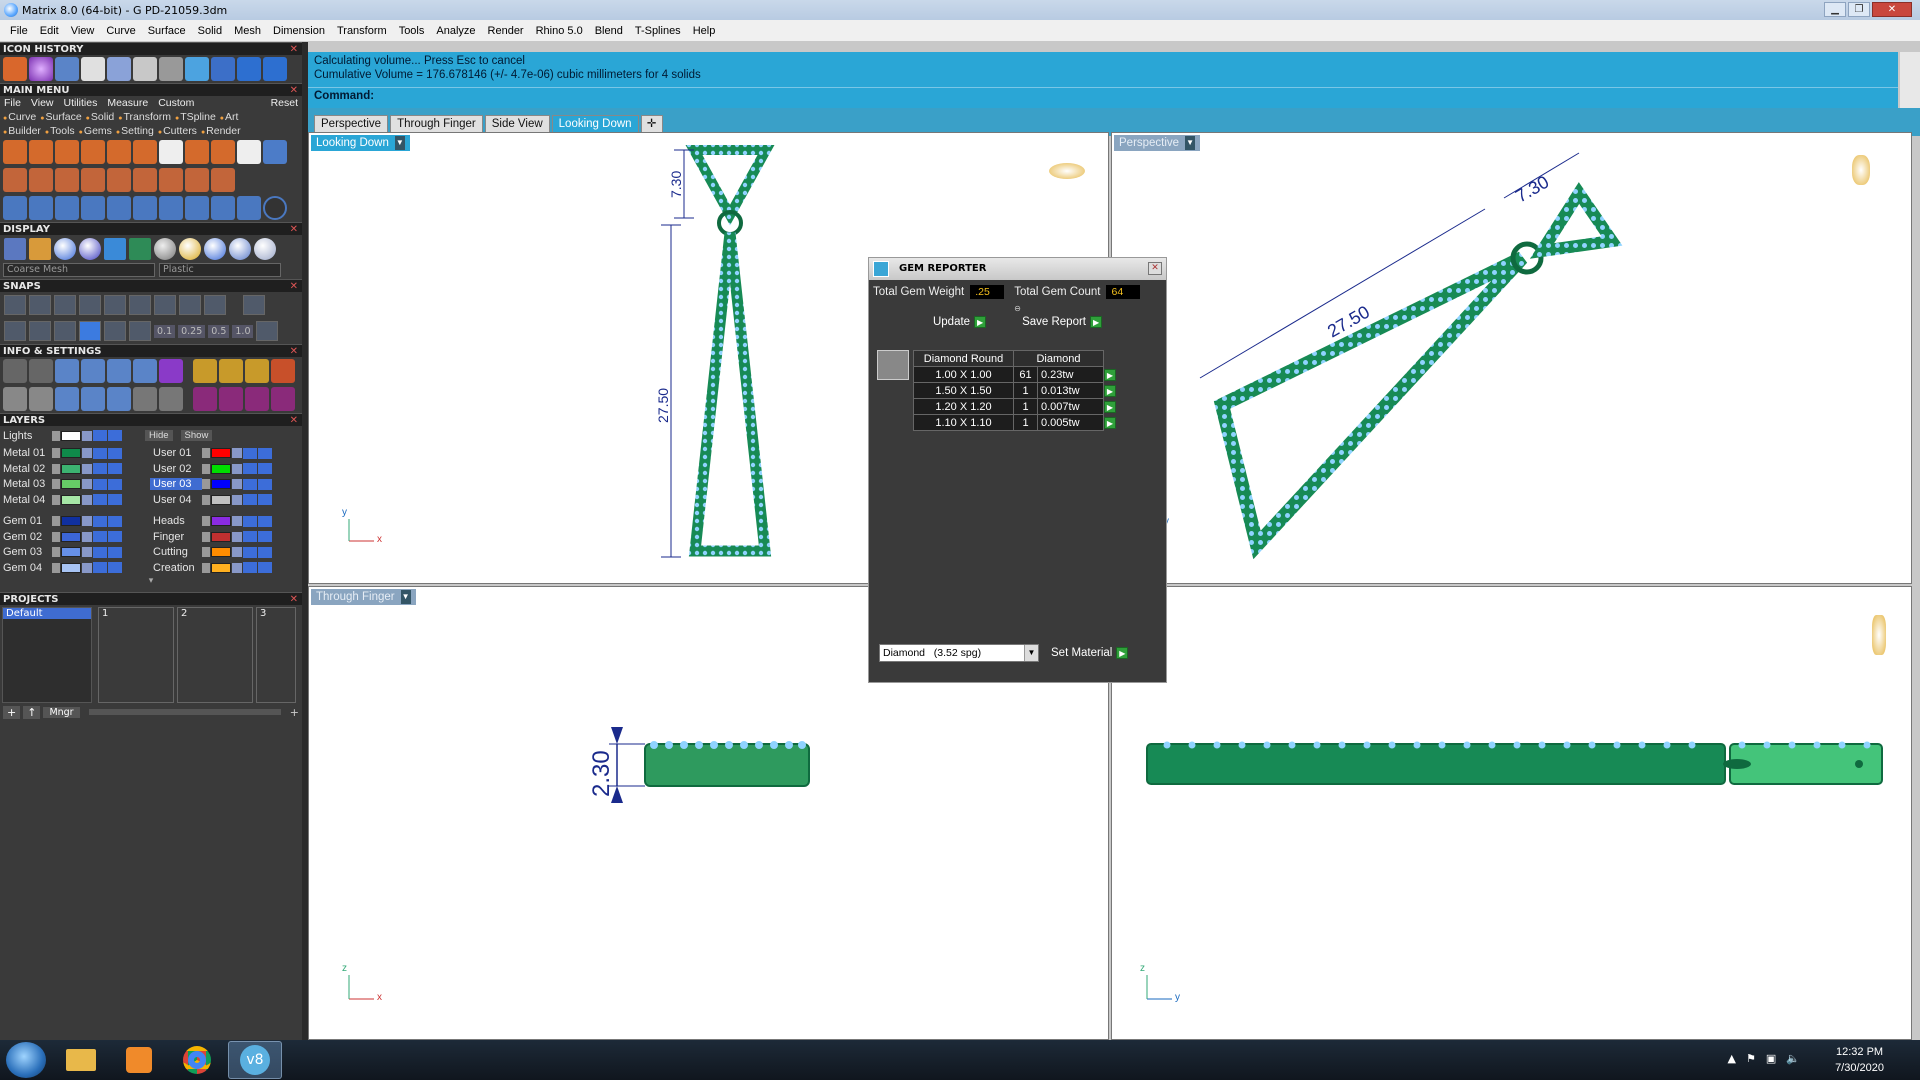 This screenshot has width=1920, height=1080. I want to click on tab-looking-down: Looking Down, so click(595, 124).